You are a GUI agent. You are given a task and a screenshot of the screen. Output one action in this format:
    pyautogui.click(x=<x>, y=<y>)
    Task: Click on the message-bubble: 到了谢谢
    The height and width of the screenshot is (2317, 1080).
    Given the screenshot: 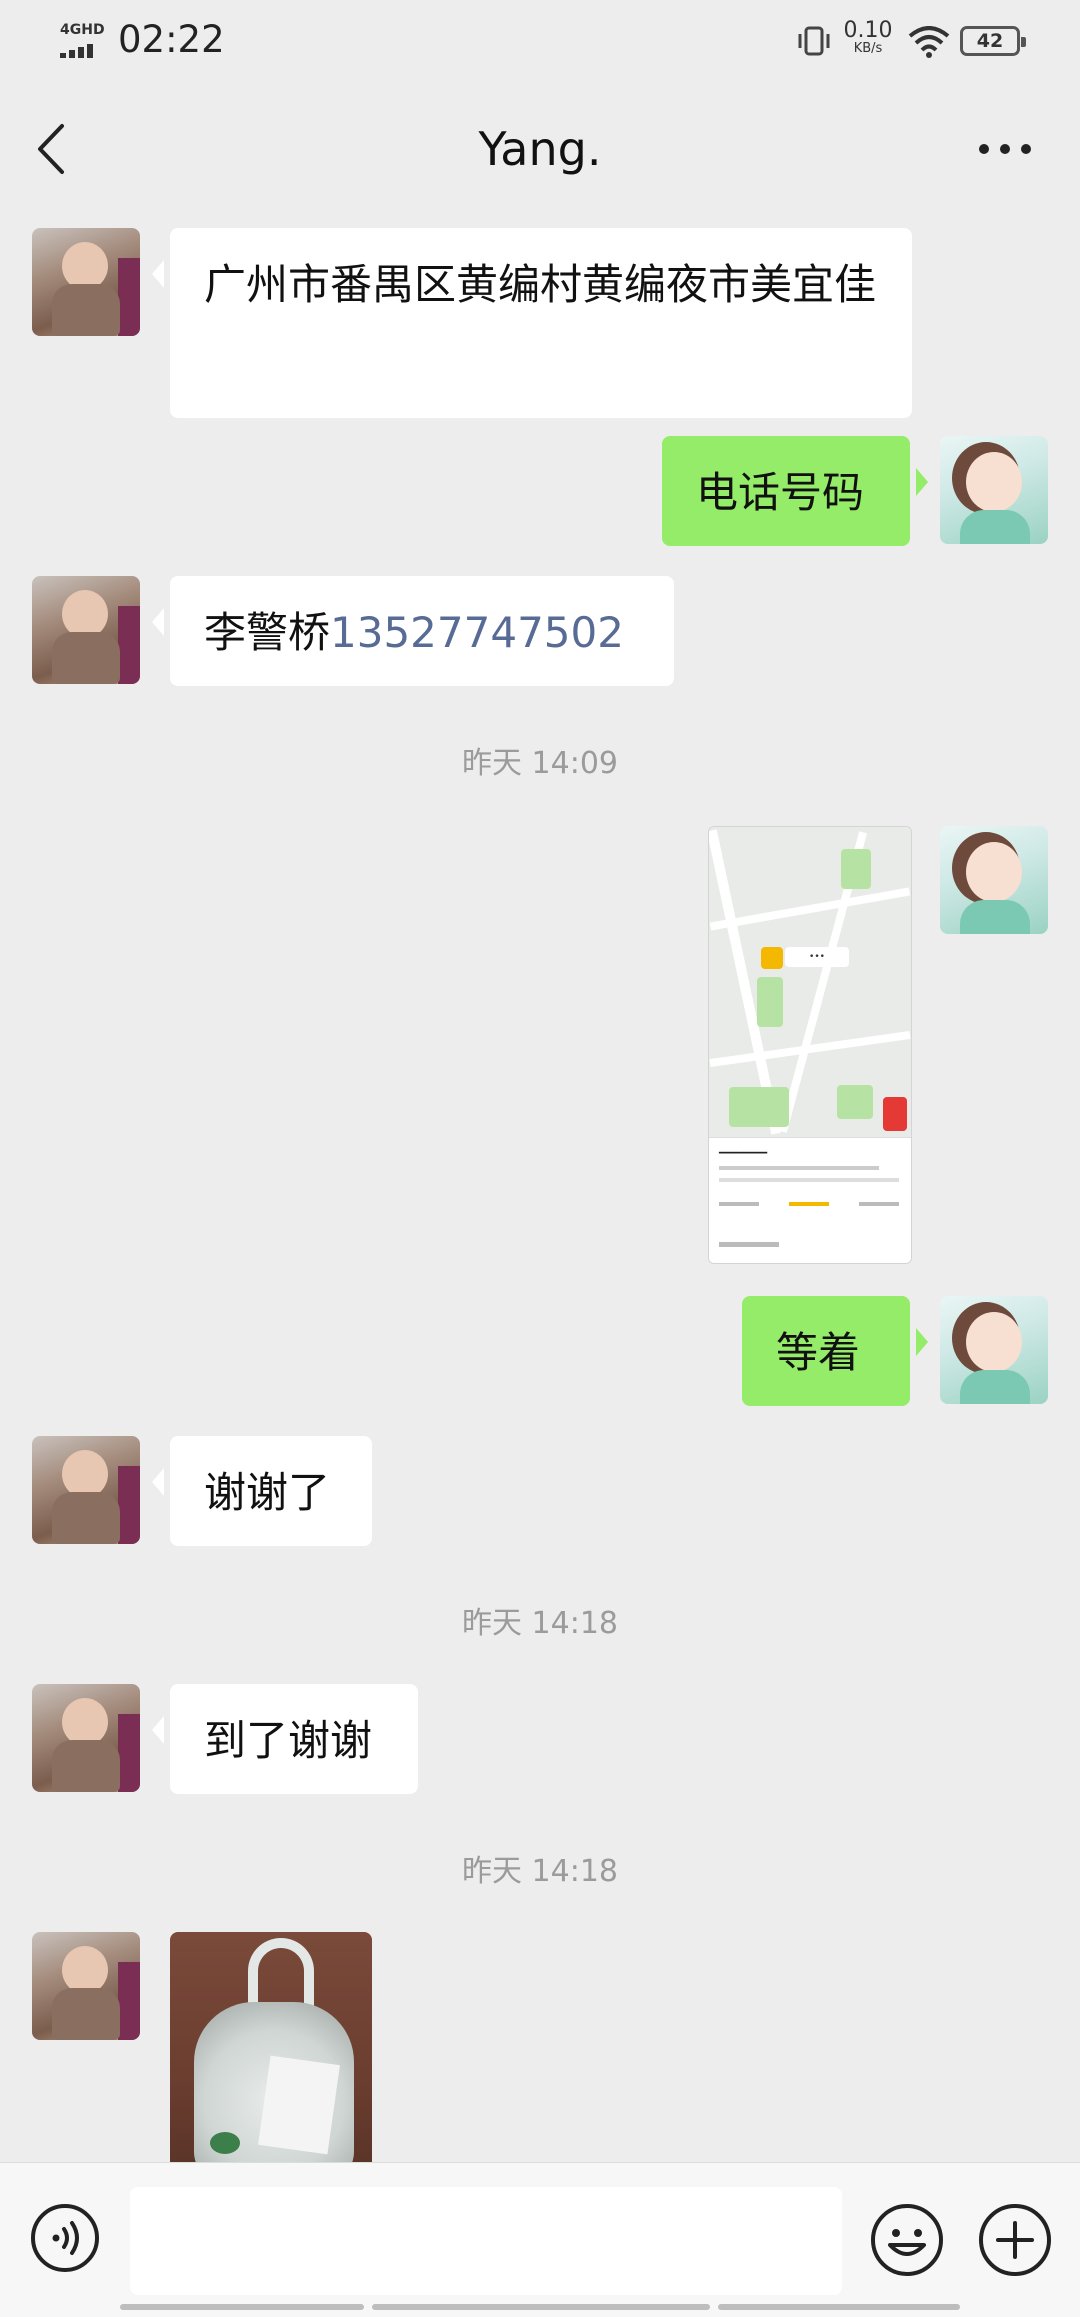 What is the action you would take?
    pyautogui.click(x=285, y=1739)
    